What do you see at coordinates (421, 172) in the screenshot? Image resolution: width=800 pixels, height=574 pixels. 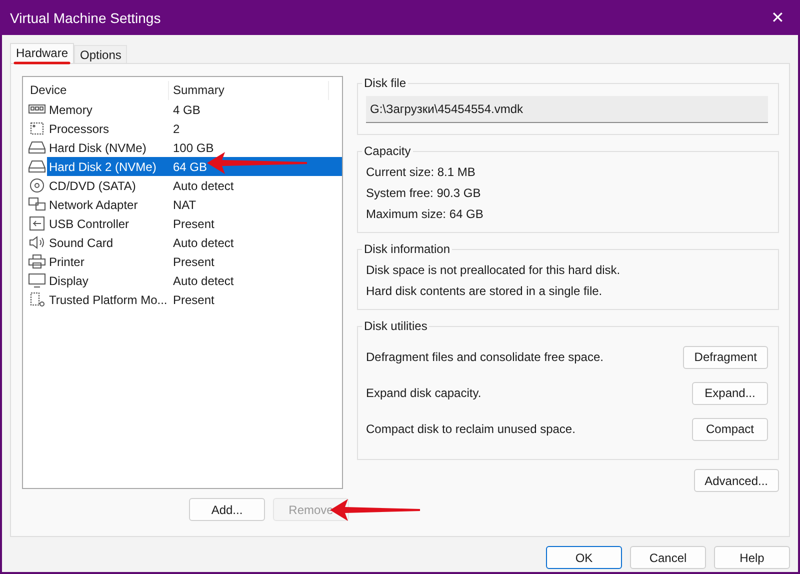 I see `info-text: Current size: 8.1 MB` at bounding box center [421, 172].